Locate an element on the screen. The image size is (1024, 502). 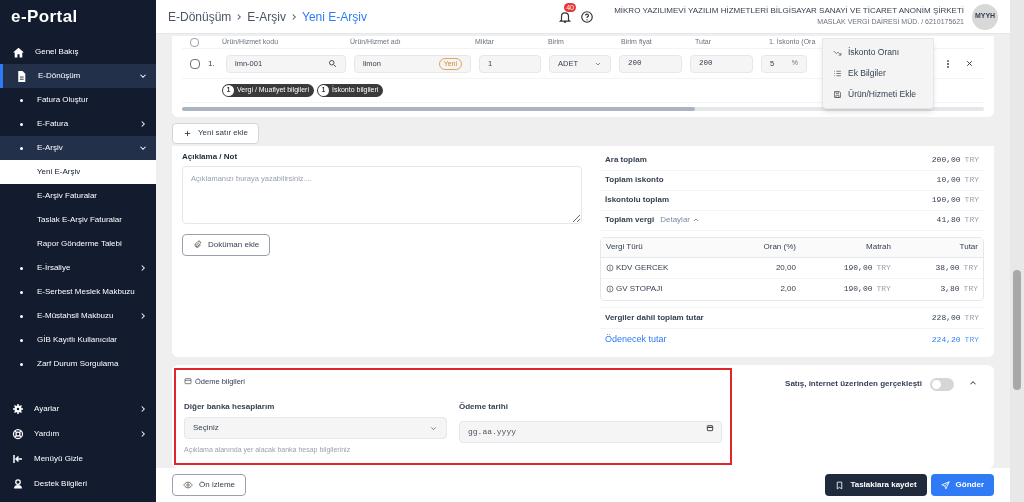
gear-icon is located at coordinates (18, 408).